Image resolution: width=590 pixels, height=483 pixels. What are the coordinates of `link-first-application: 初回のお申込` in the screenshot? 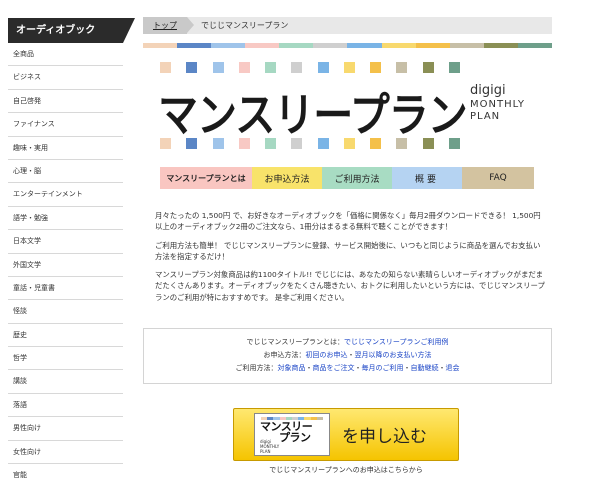 It's located at (327, 355).